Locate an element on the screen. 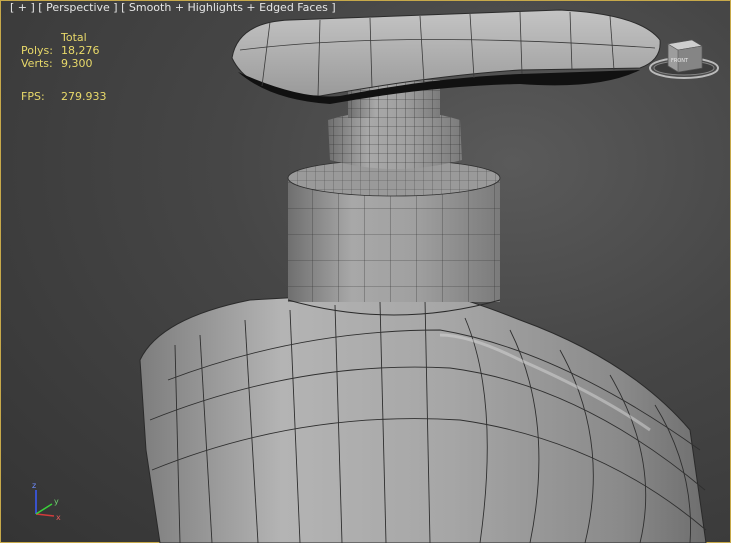 This screenshot has height=543, width=731. fps-label: FPS: is located at coordinates (33, 96).